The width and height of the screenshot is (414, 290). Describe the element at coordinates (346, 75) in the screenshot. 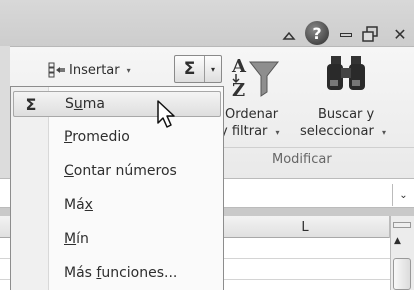

I see `binoculars-icon` at that location.